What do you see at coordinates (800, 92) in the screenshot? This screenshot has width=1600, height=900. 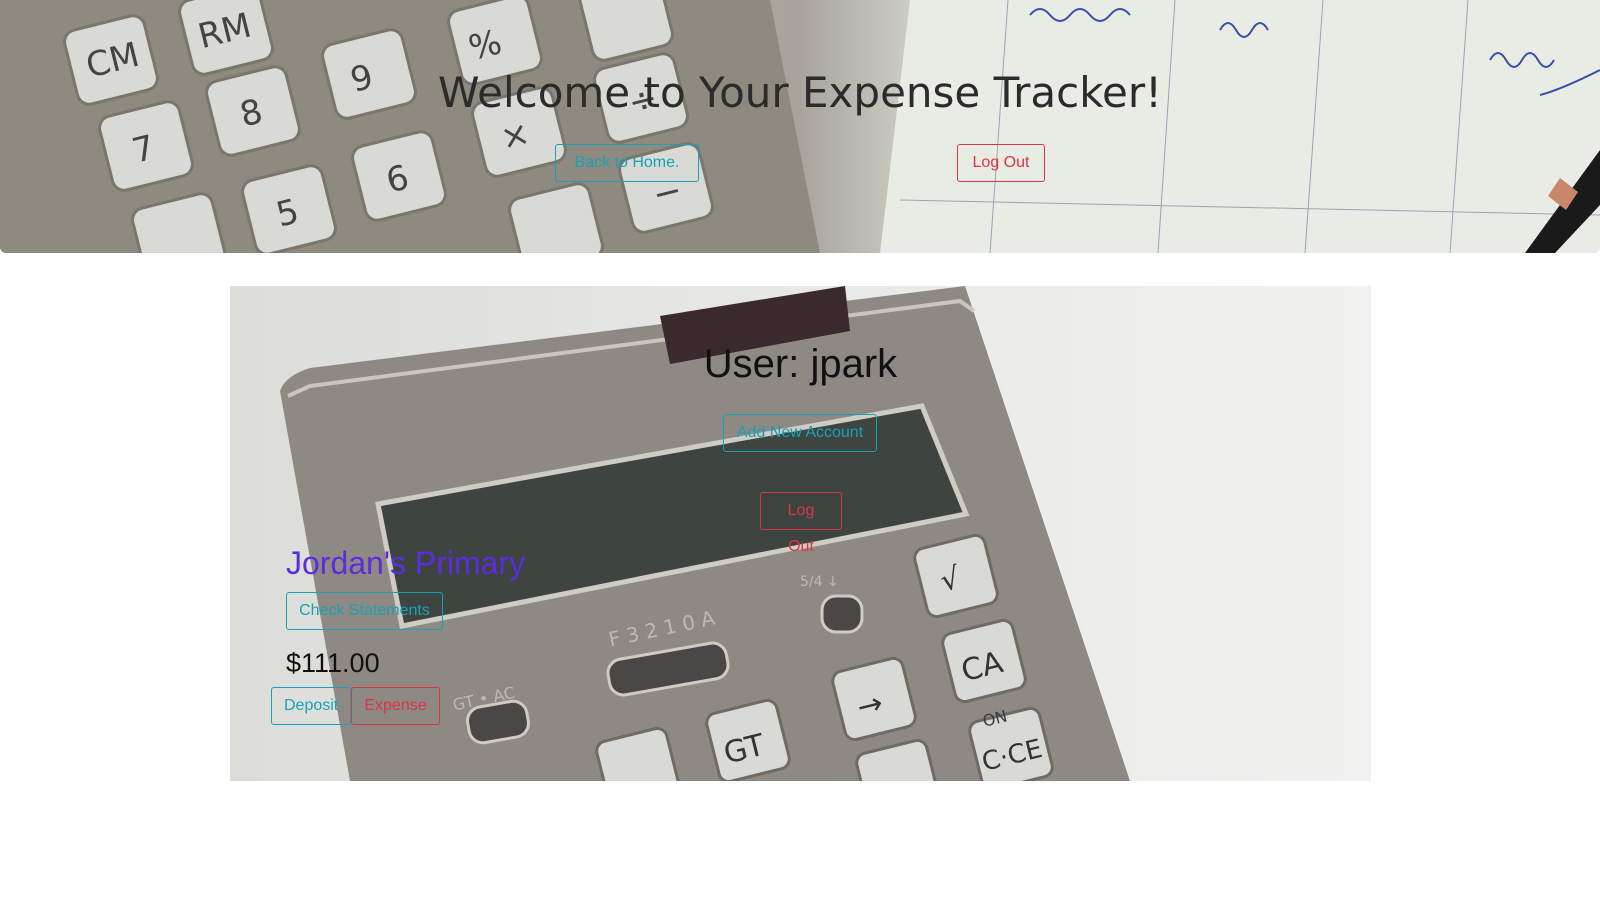 I see `page-title: Welcome to Your Expense Tracker!` at bounding box center [800, 92].